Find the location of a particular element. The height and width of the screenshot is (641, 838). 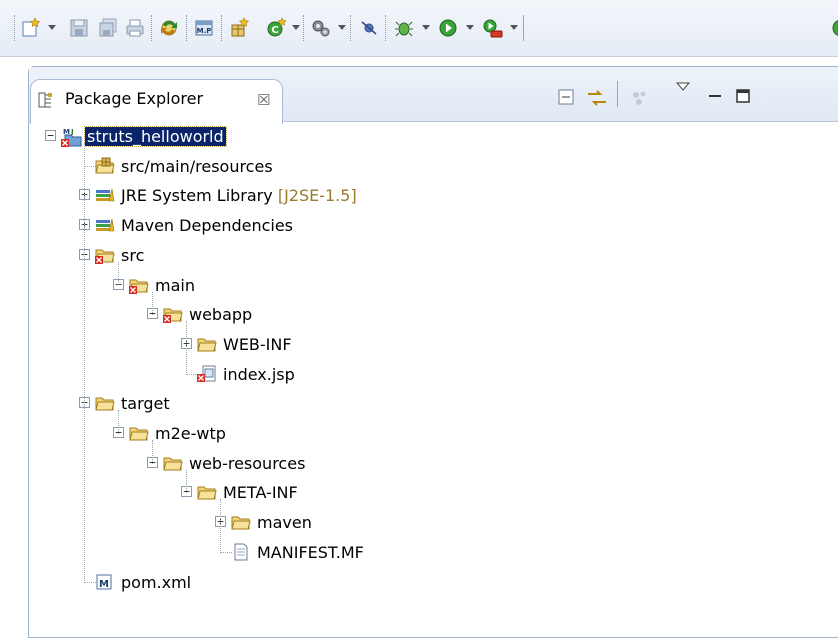

new-java-class-icon: C is located at coordinates (276, 28).